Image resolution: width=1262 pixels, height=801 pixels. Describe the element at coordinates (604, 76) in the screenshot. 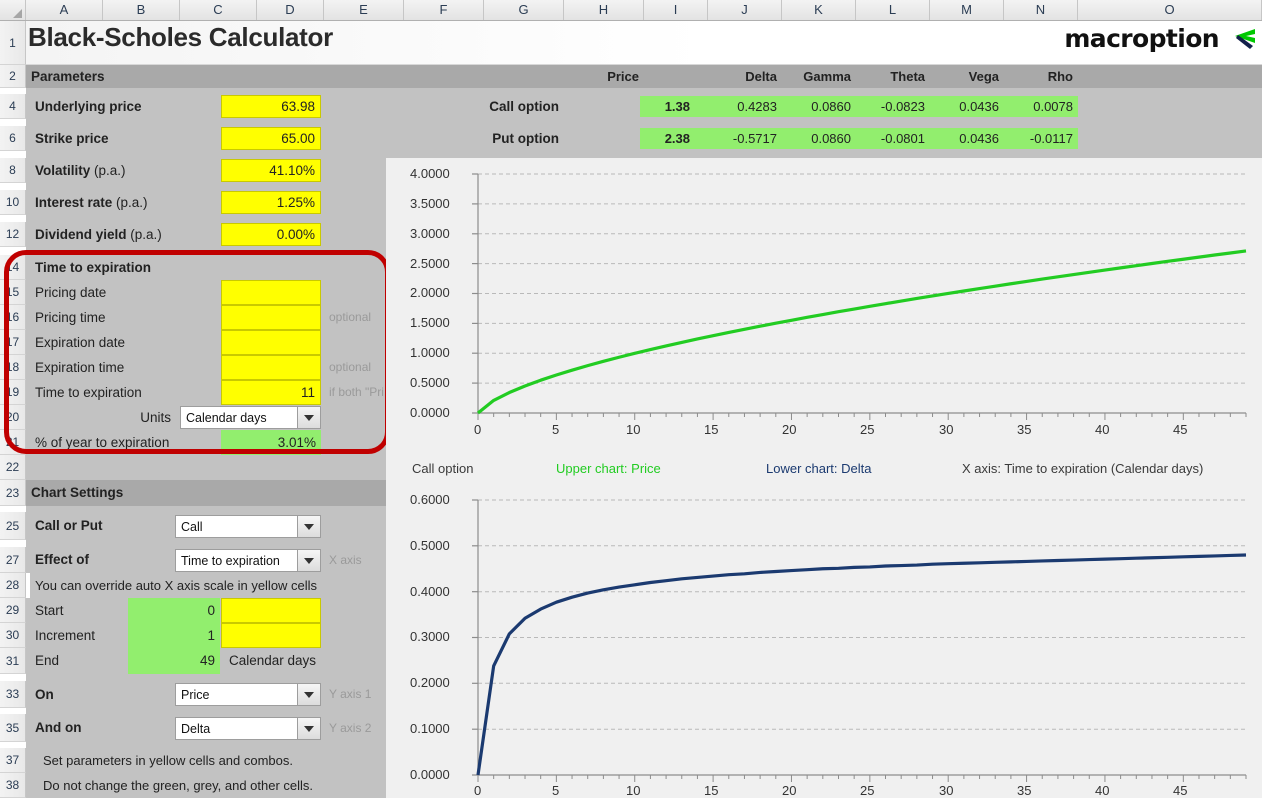

I see `greeks-header-price: Price` at that location.